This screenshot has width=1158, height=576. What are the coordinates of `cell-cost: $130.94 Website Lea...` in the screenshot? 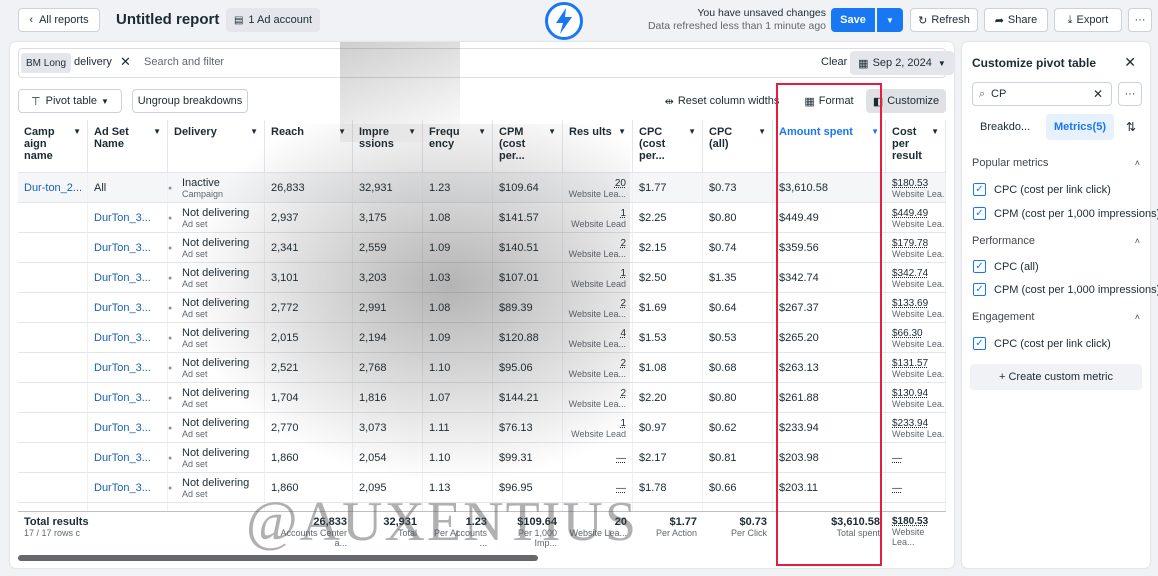 It's located at (916, 398).